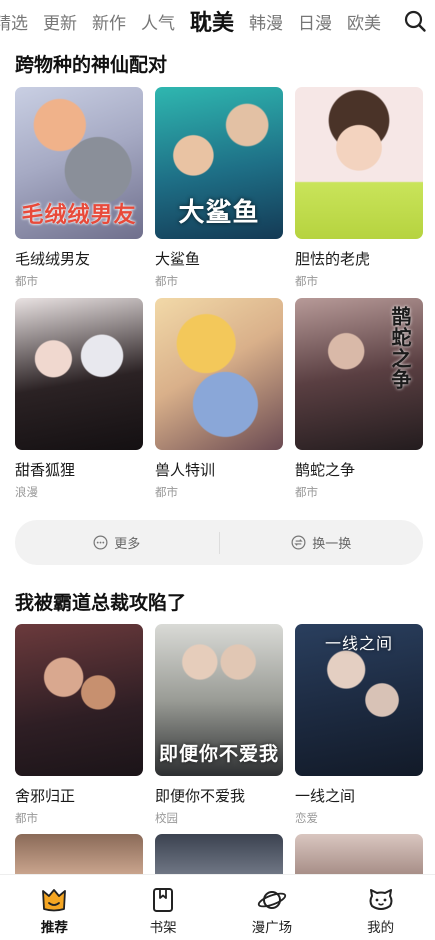 The height and width of the screenshot is (940, 435). Describe the element at coordinates (358, 643) in the screenshot. I see `cover-title-text: 一线之间` at that location.